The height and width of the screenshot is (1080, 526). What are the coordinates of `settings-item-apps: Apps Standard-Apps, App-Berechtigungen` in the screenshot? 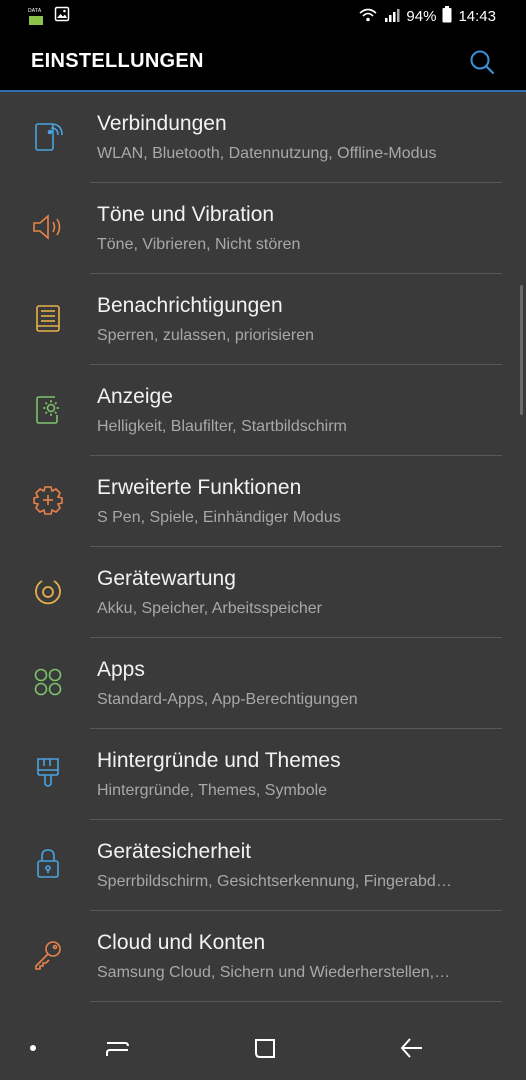 It's located at (263, 683).